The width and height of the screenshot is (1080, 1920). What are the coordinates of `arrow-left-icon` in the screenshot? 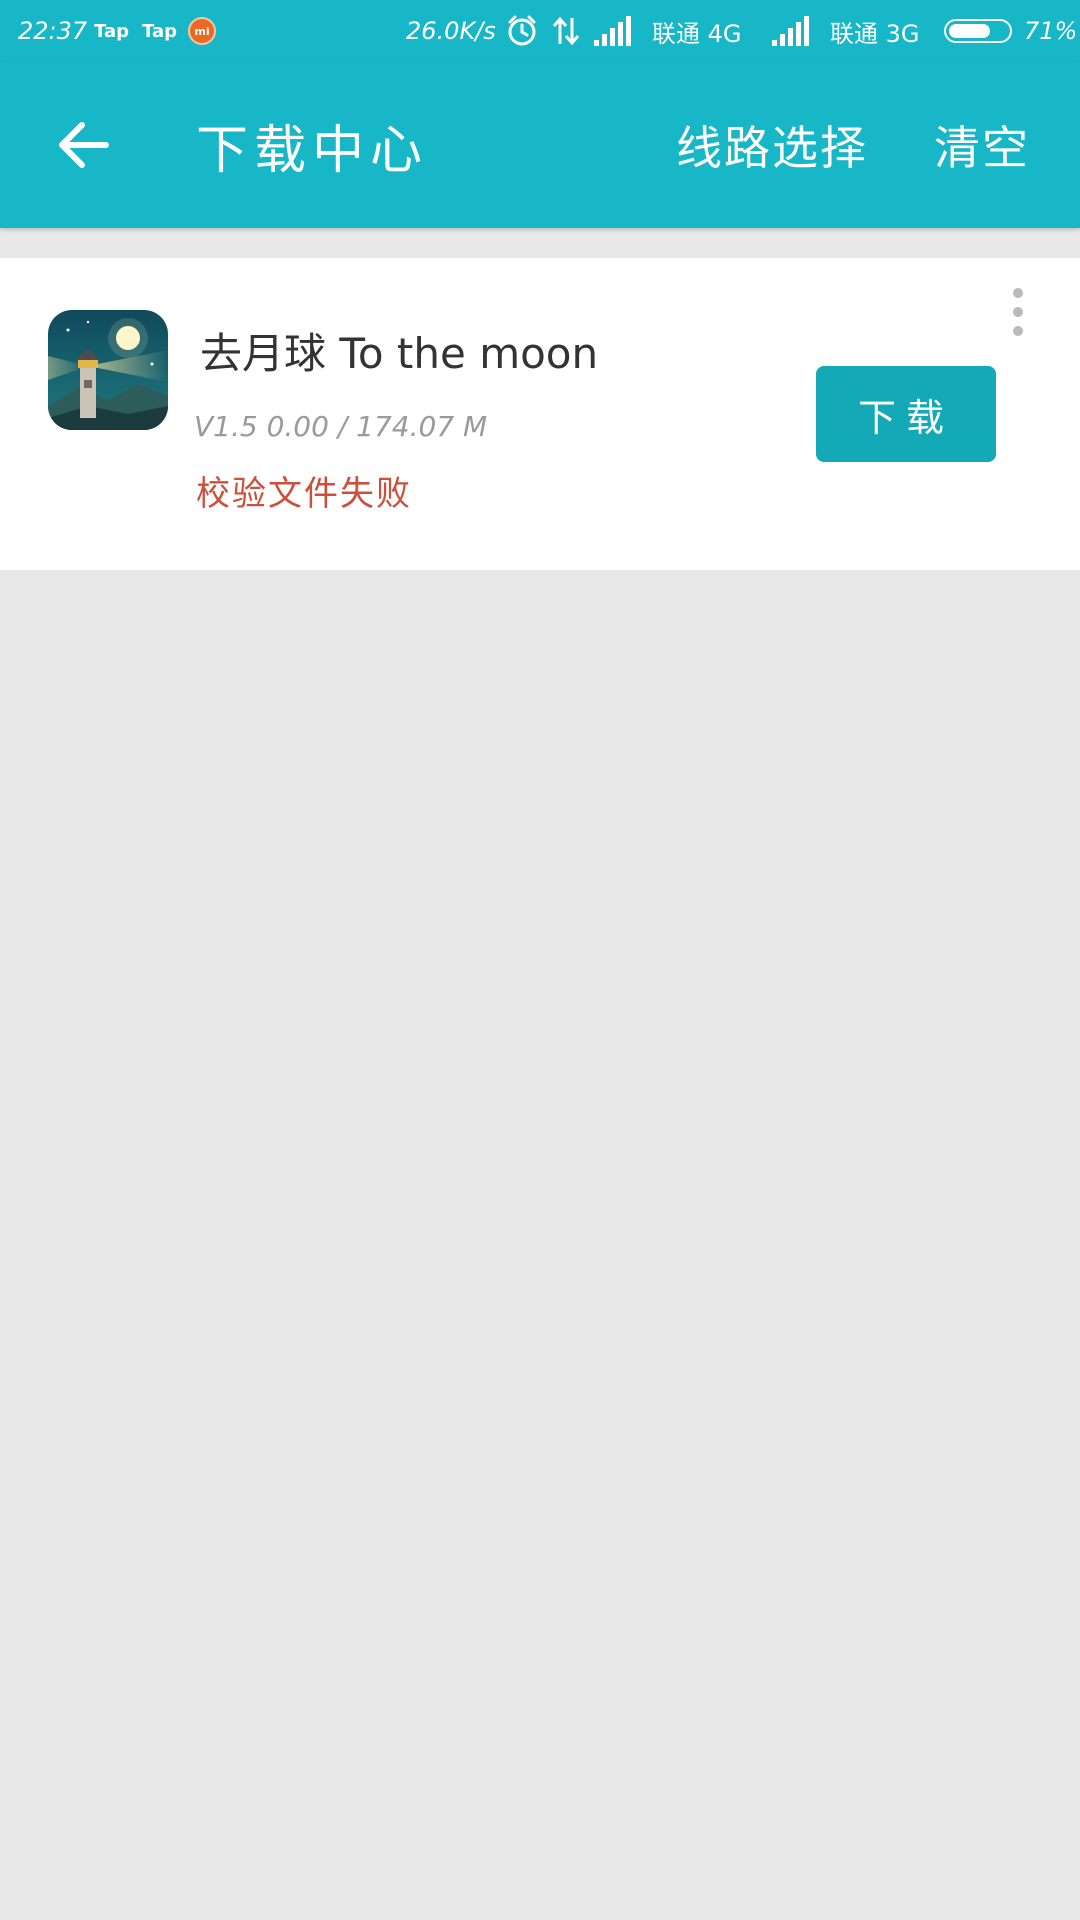 It's located at (84, 145).